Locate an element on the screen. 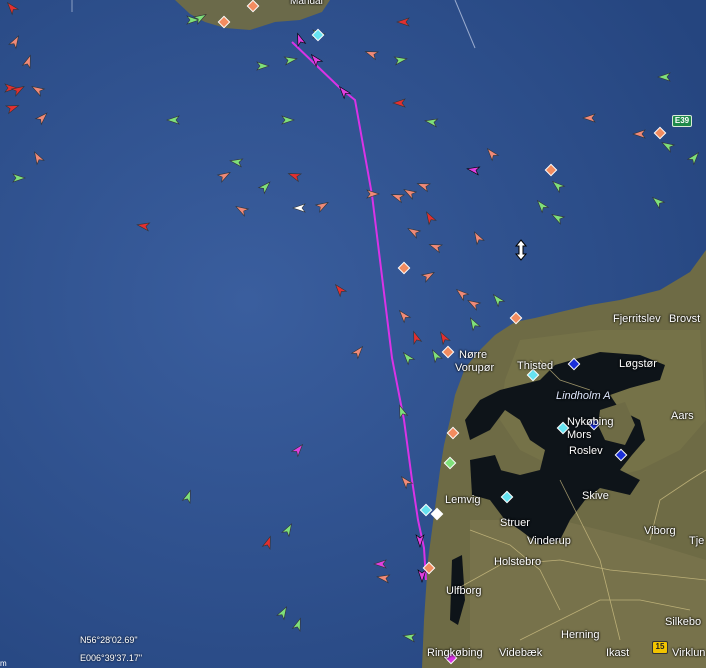  place-label: Vinderup is located at coordinates (549, 541).